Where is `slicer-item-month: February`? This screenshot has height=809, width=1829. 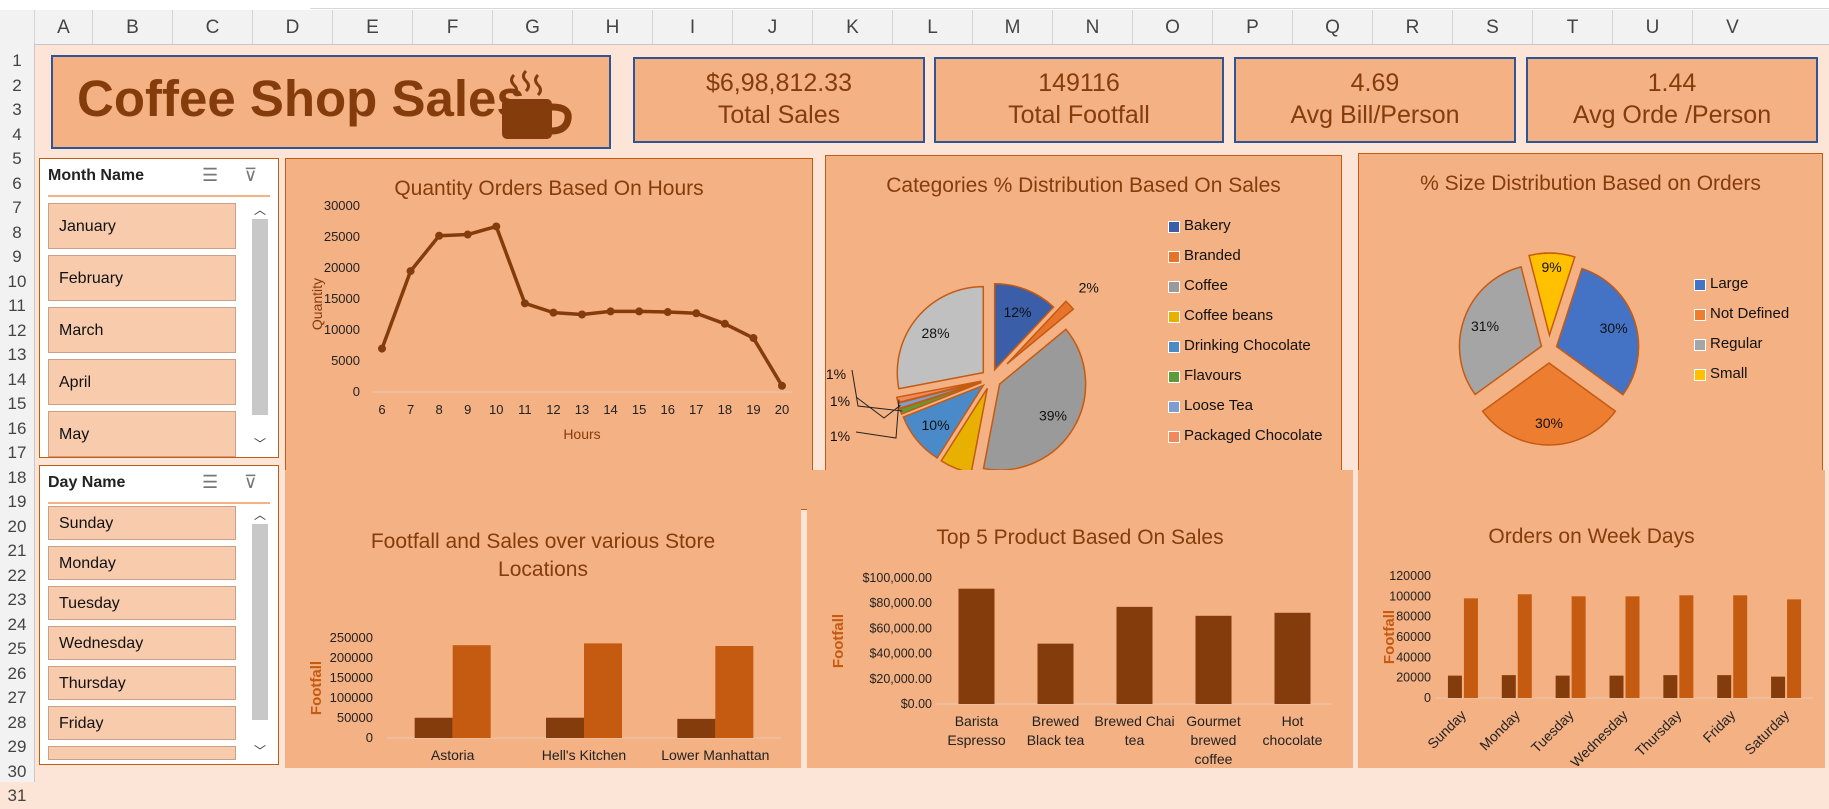
slicer-item-month: February is located at coordinates (142, 278).